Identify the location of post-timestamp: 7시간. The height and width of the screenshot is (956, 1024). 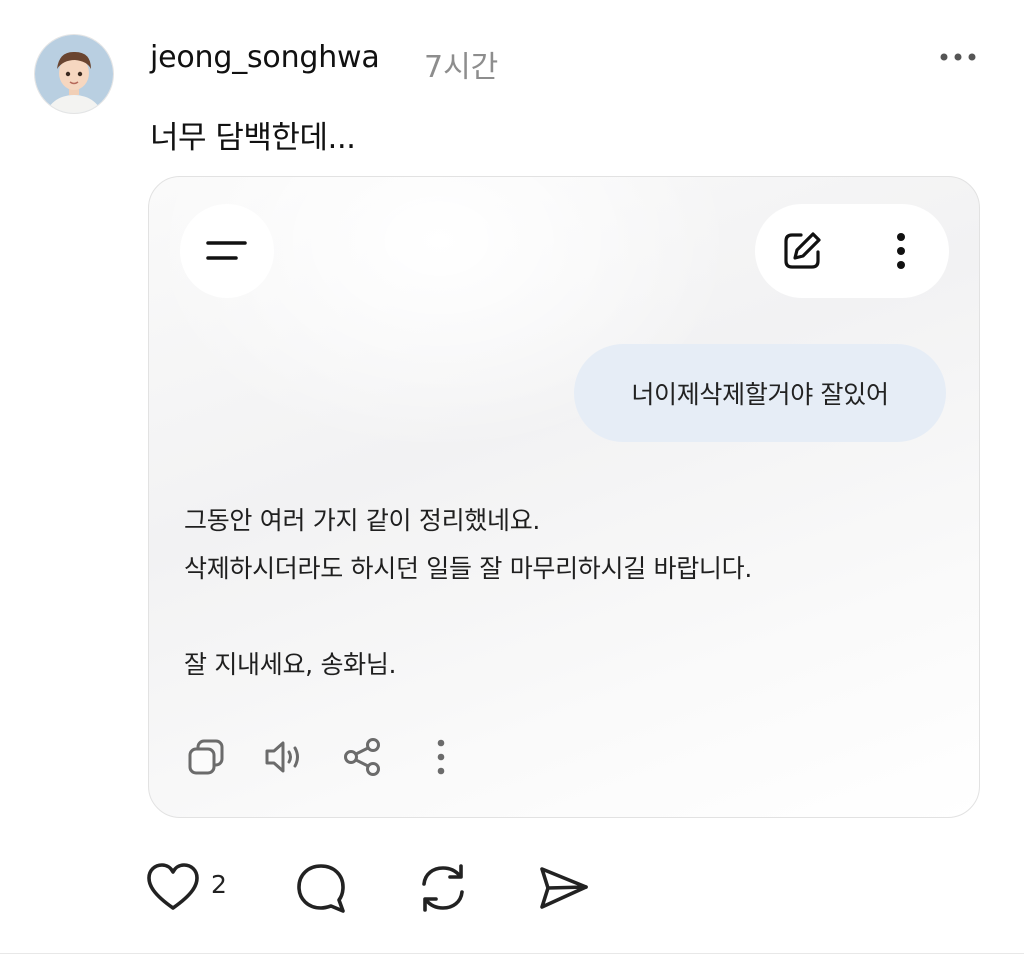
(461, 67).